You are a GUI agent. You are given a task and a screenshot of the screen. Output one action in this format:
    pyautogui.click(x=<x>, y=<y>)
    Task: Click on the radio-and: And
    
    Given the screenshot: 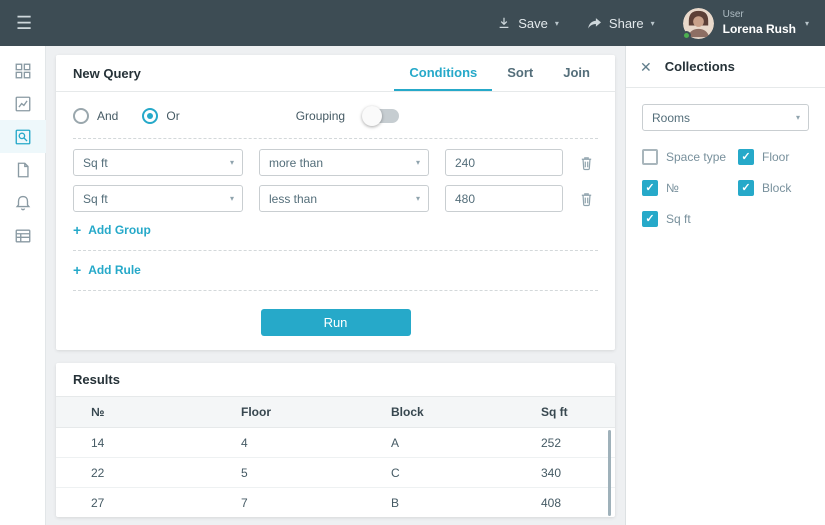 What is the action you would take?
    pyautogui.click(x=95, y=116)
    